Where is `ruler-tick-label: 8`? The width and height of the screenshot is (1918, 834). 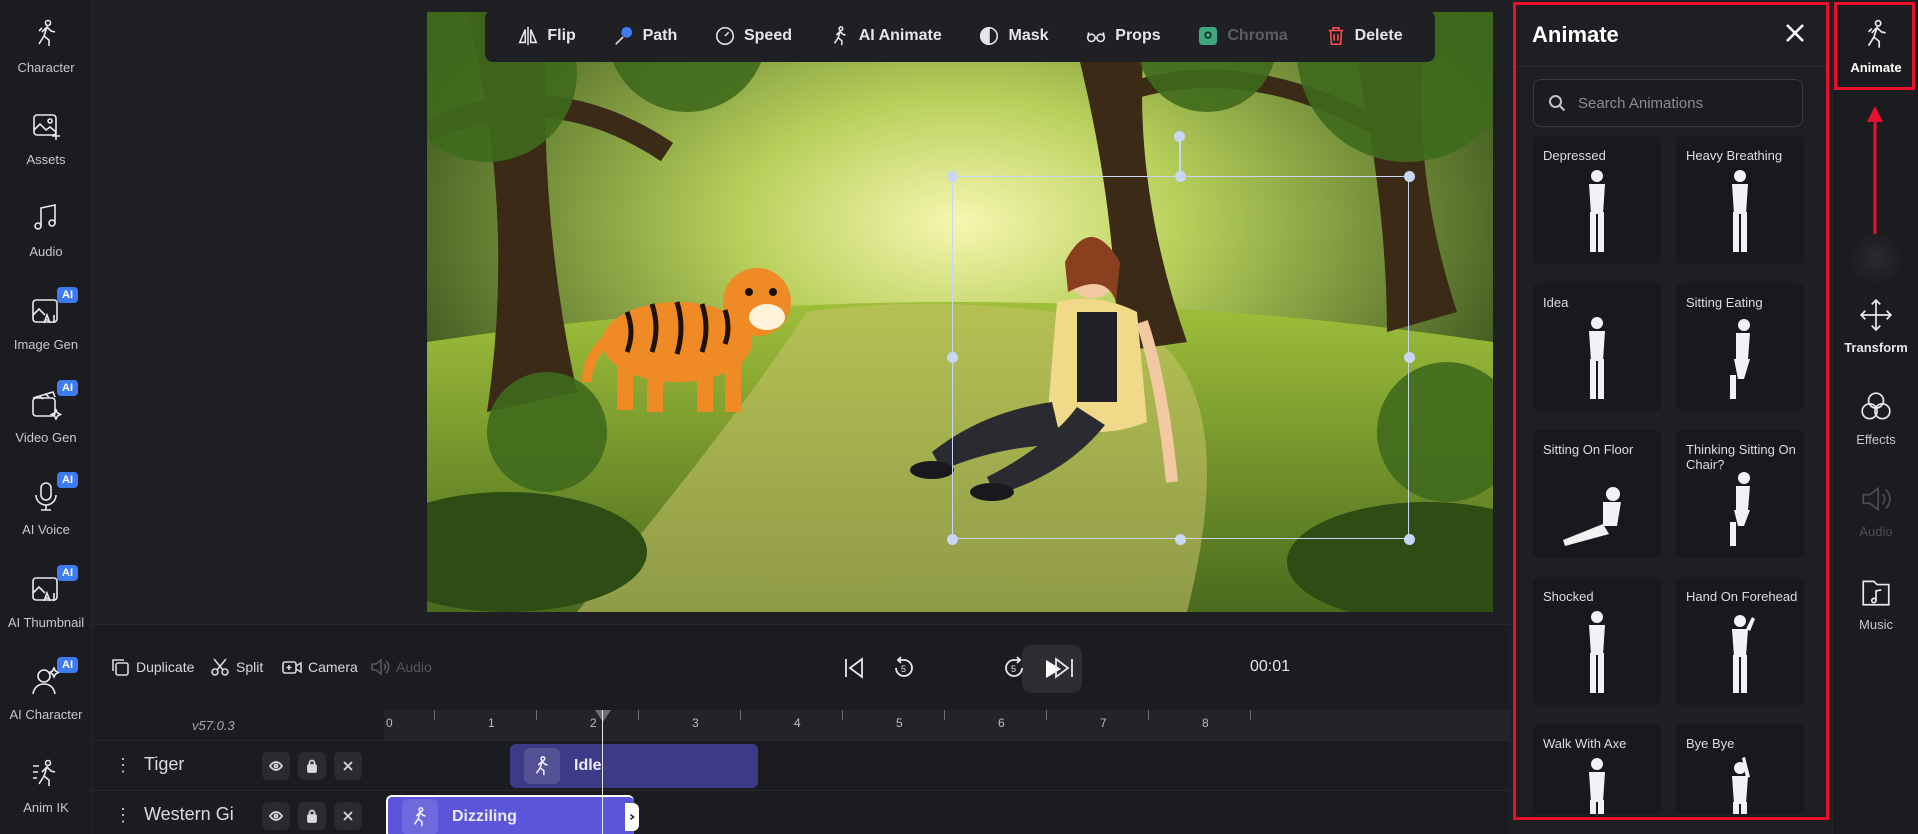 ruler-tick-label: 8 is located at coordinates (1205, 723).